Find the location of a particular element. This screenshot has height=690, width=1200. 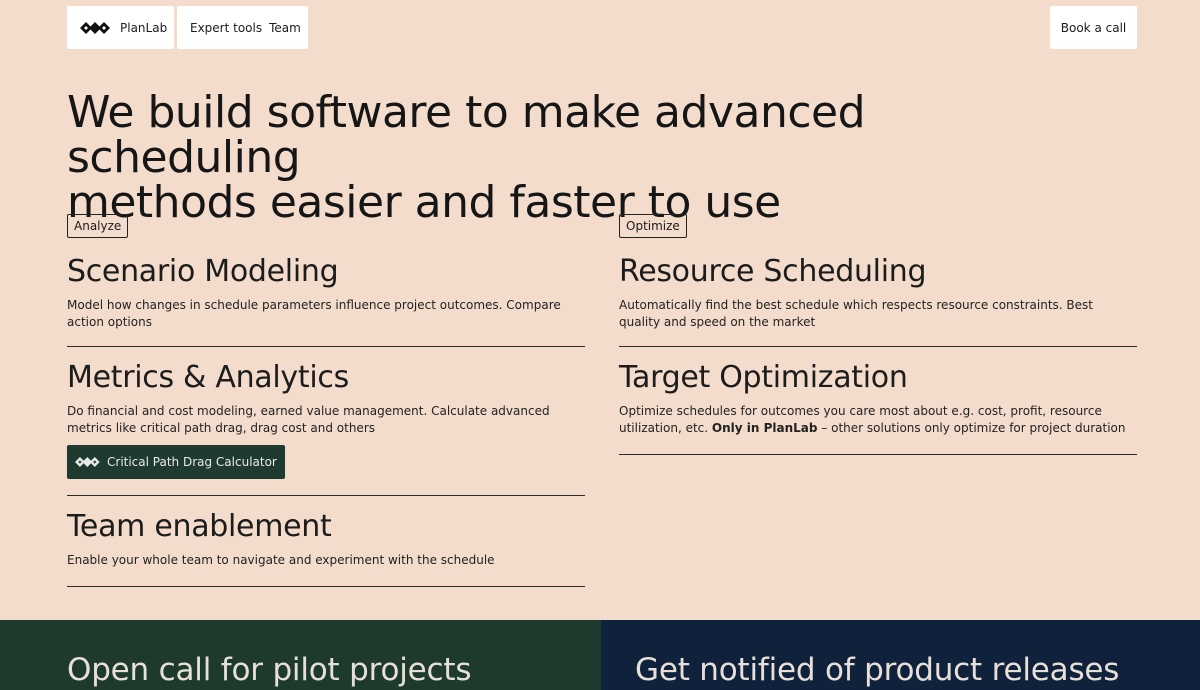

button-label: Critical Path Drag Calculator is located at coordinates (192, 462).